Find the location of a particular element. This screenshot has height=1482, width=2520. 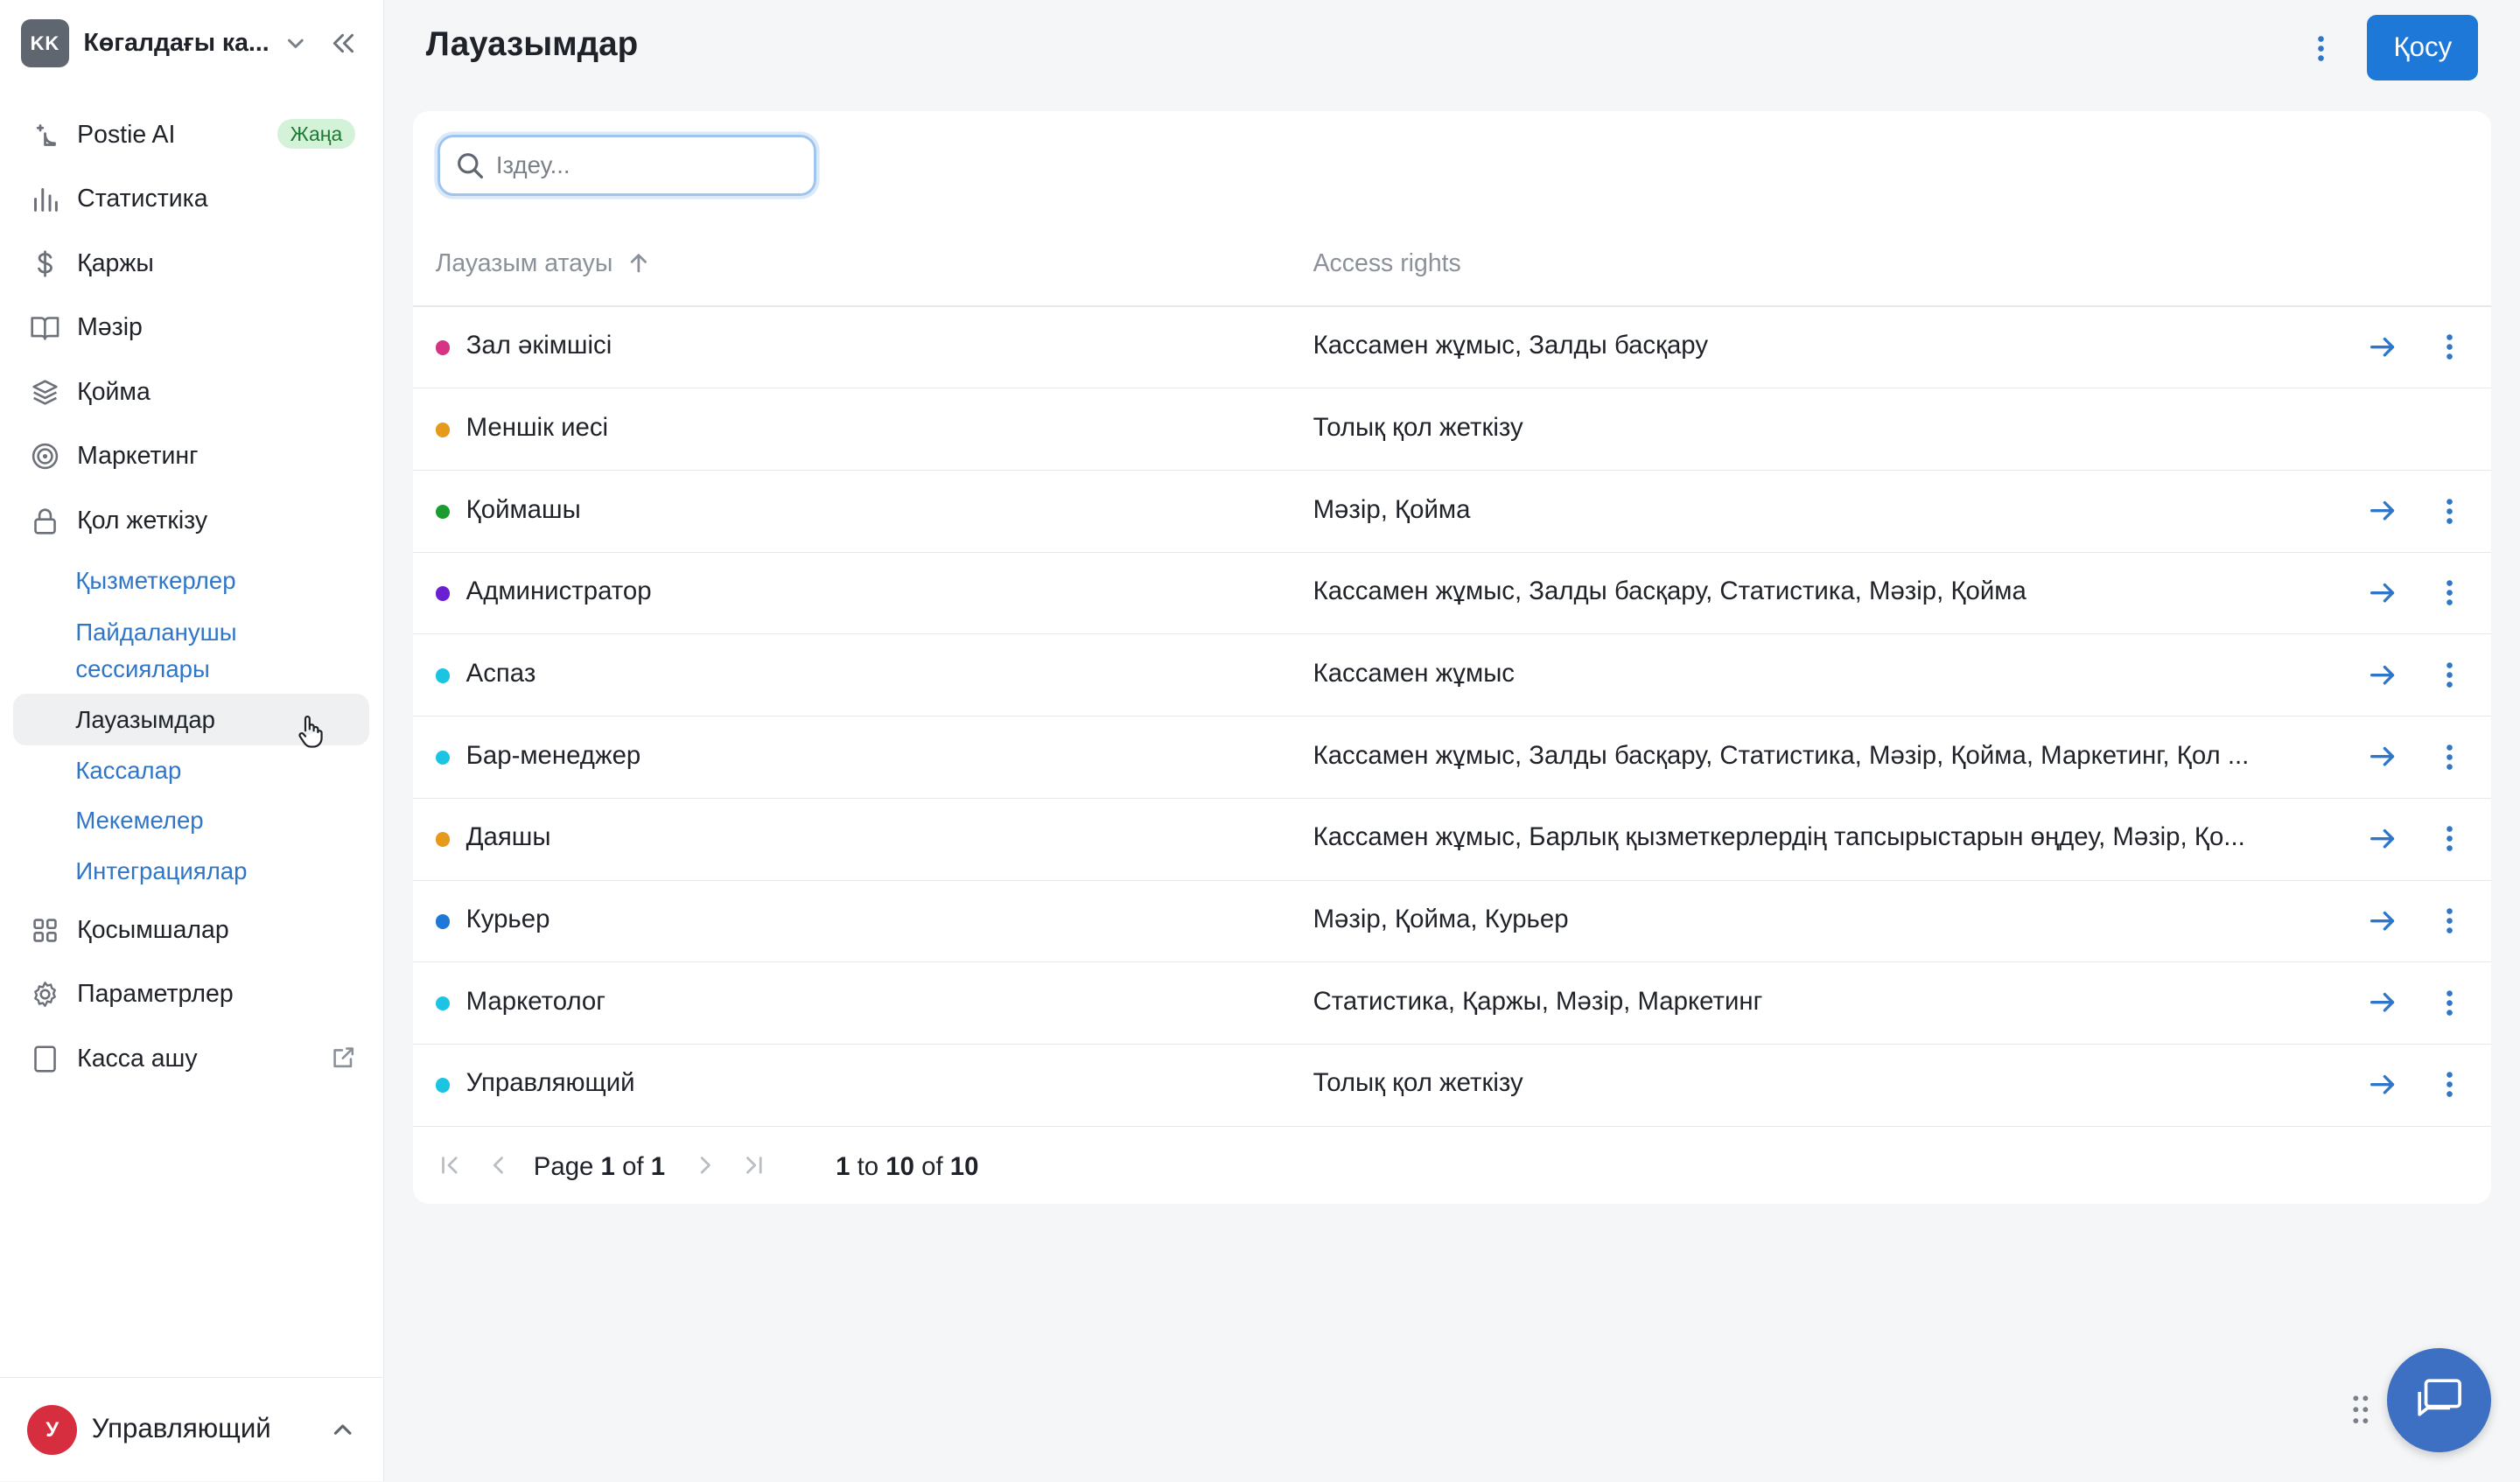

sidebar-item-apps: Қосымшалар is located at coordinates (191, 930).